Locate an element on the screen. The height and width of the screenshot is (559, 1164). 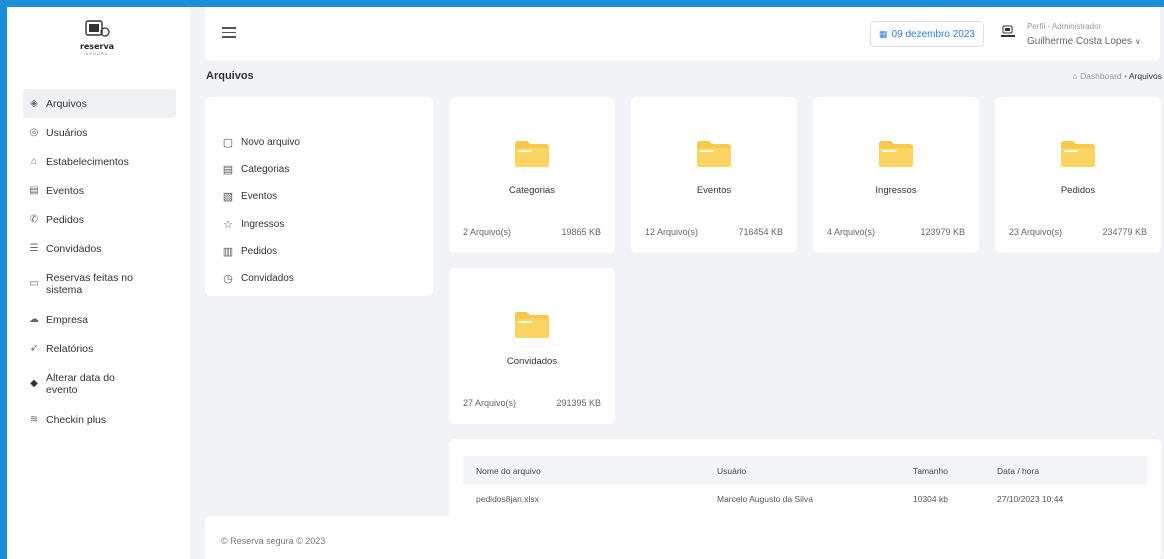
sidebar-item-label: Alterar data do evento is located at coordinates (80, 384).